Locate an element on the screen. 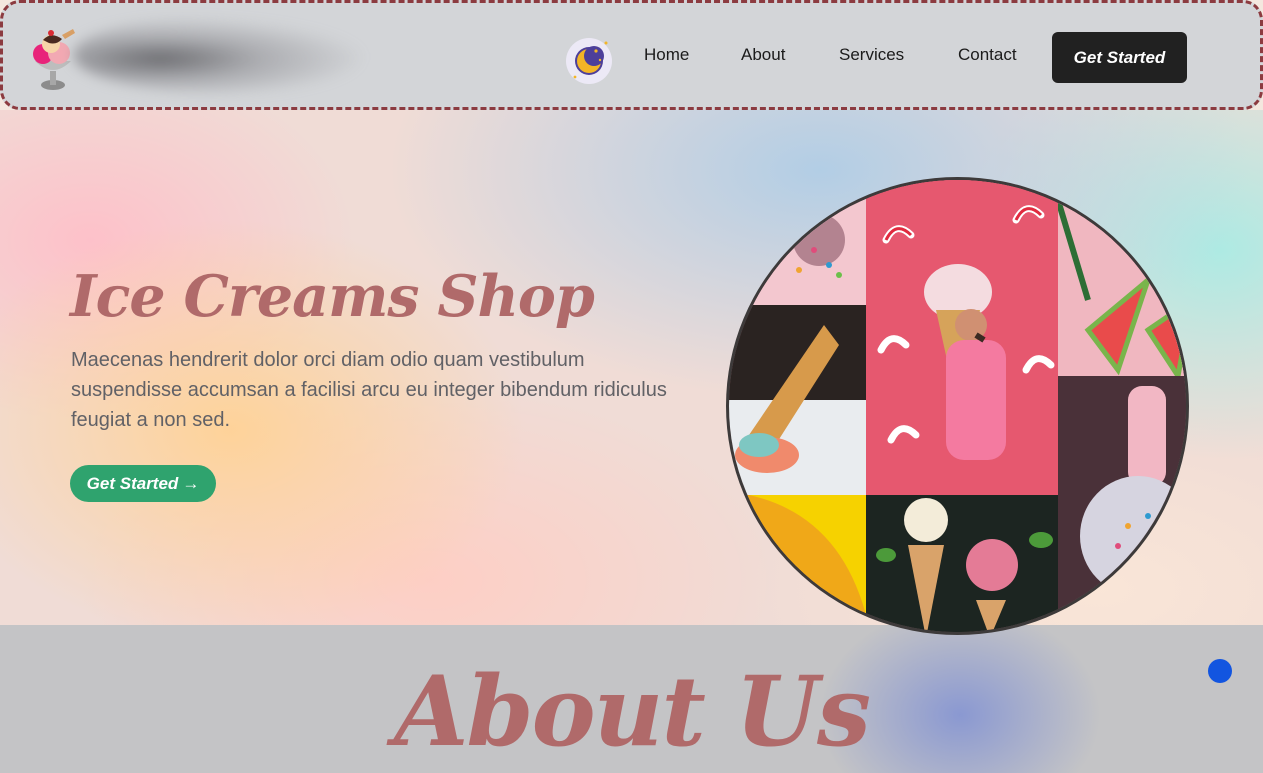 The image size is (1263, 773). watermelon-tile is located at coordinates (1122, 278).